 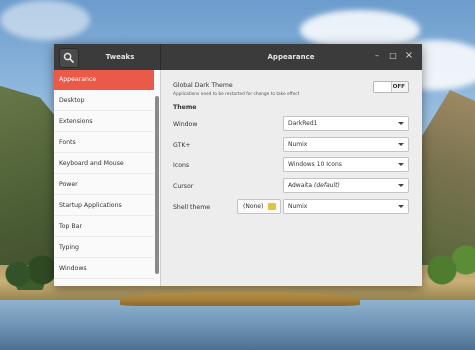 I want to click on icons-theme-value: Windows 10 Icons, so click(x=315, y=164).